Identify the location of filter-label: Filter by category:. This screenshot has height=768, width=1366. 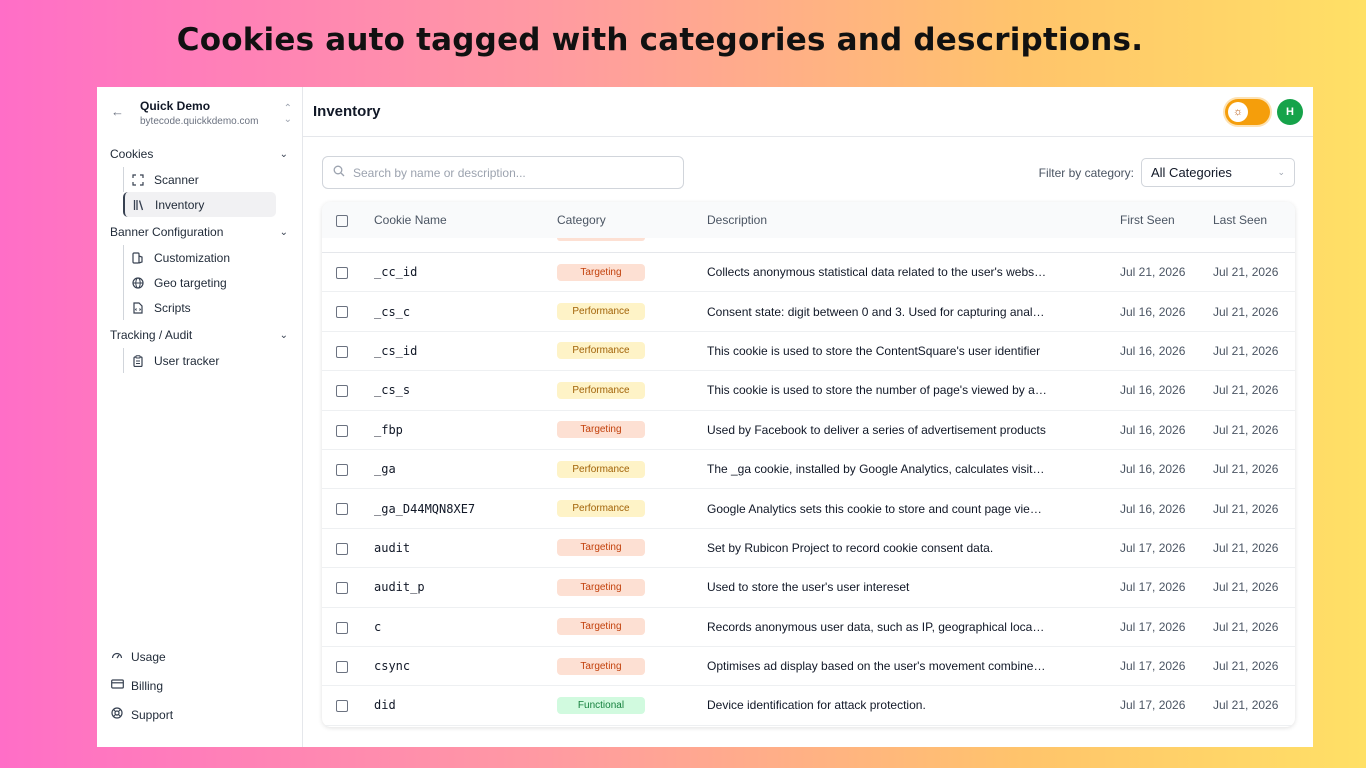
(1086, 172).